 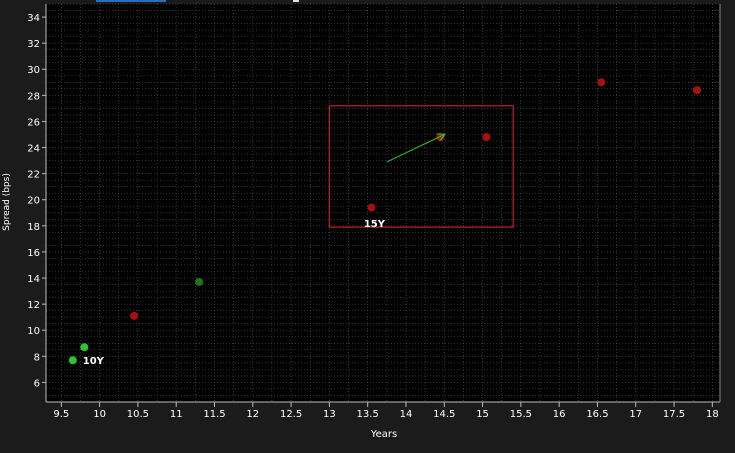 What do you see at coordinates (521, 414) in the screenshot?
I see `x-tick-label: 15.5` at bounding box center [521, 414].